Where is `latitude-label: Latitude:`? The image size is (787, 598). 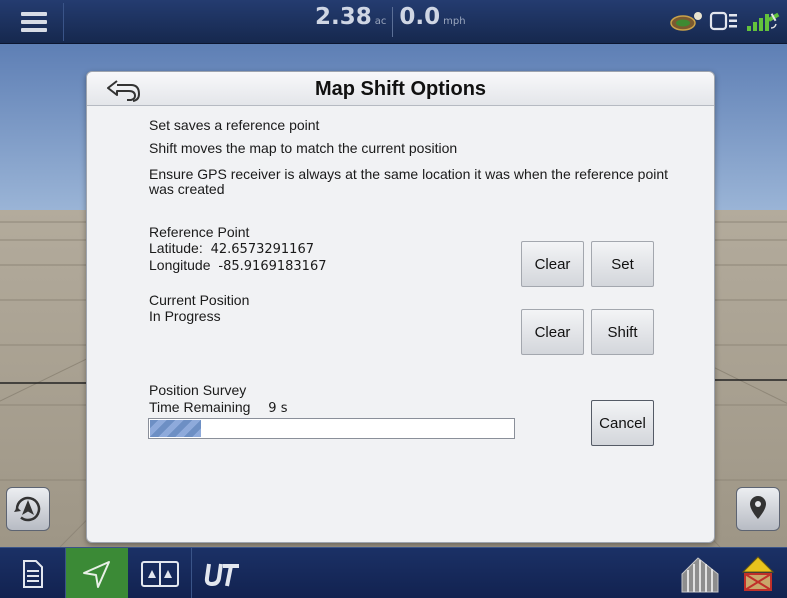 latitude-label: Latitude: is located at coordinates (176, 248).